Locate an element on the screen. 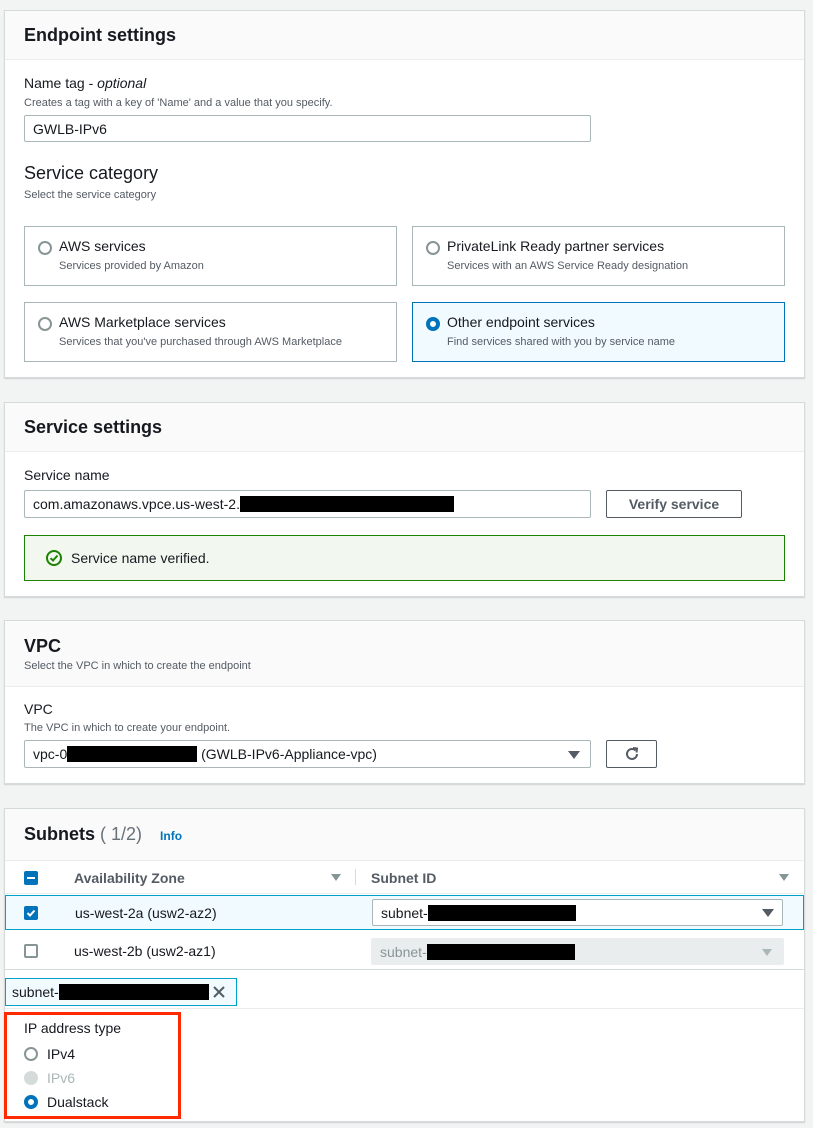  vpc-field-label: VPC is located at coordinates (38, 709).